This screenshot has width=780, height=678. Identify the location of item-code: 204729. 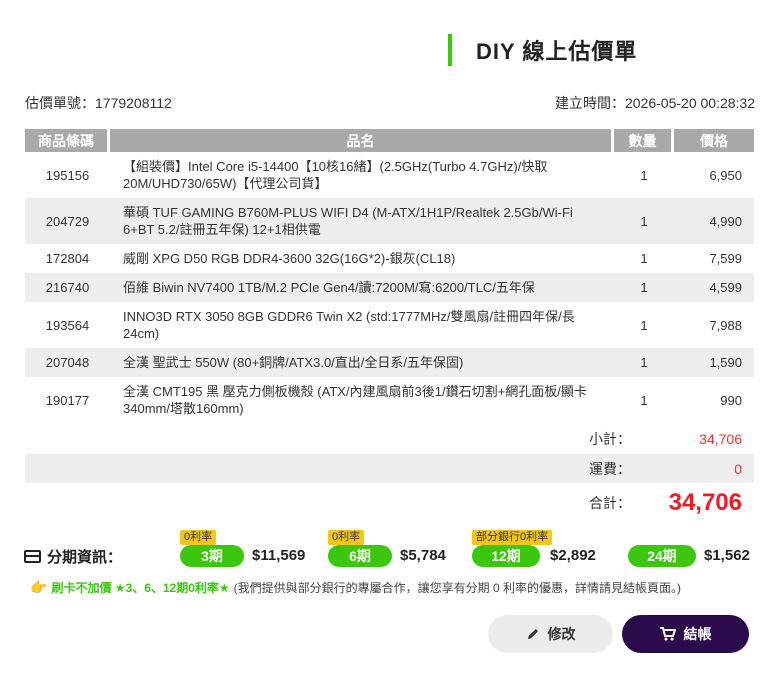
(67, 221).